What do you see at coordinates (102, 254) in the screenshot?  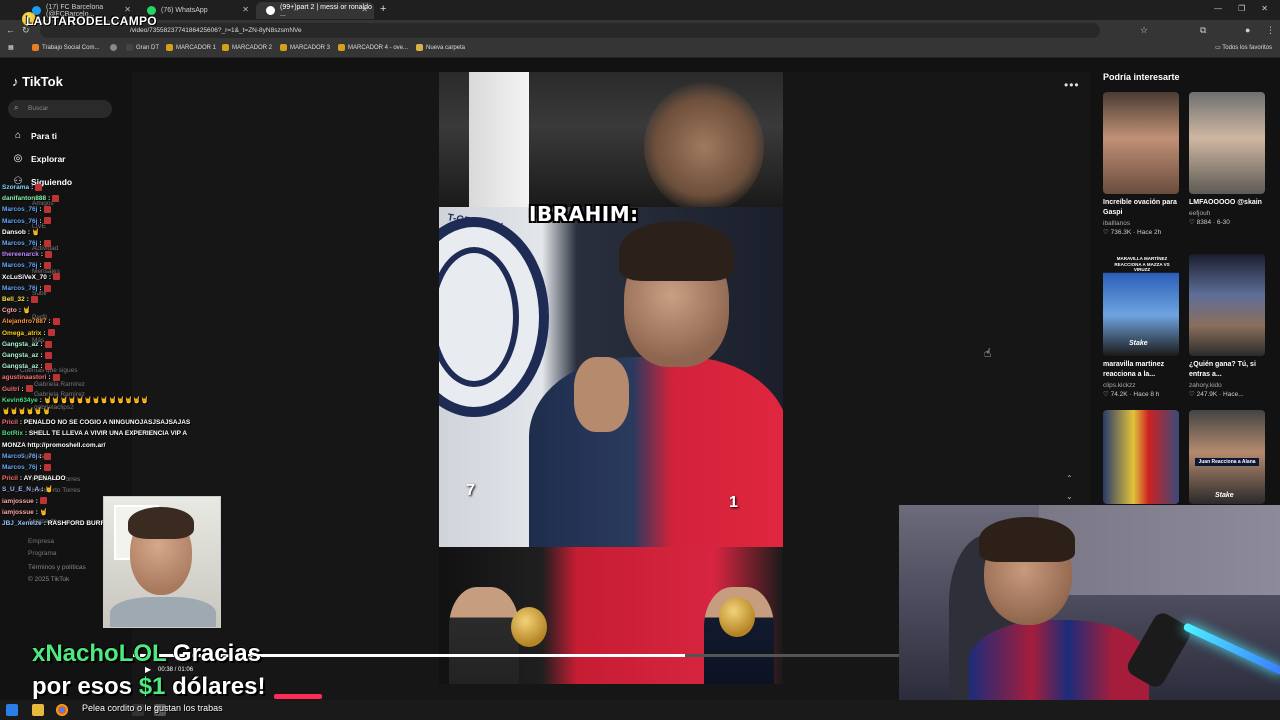 I see `chat-message: thereenarck:` at bounding box center [102, 254].